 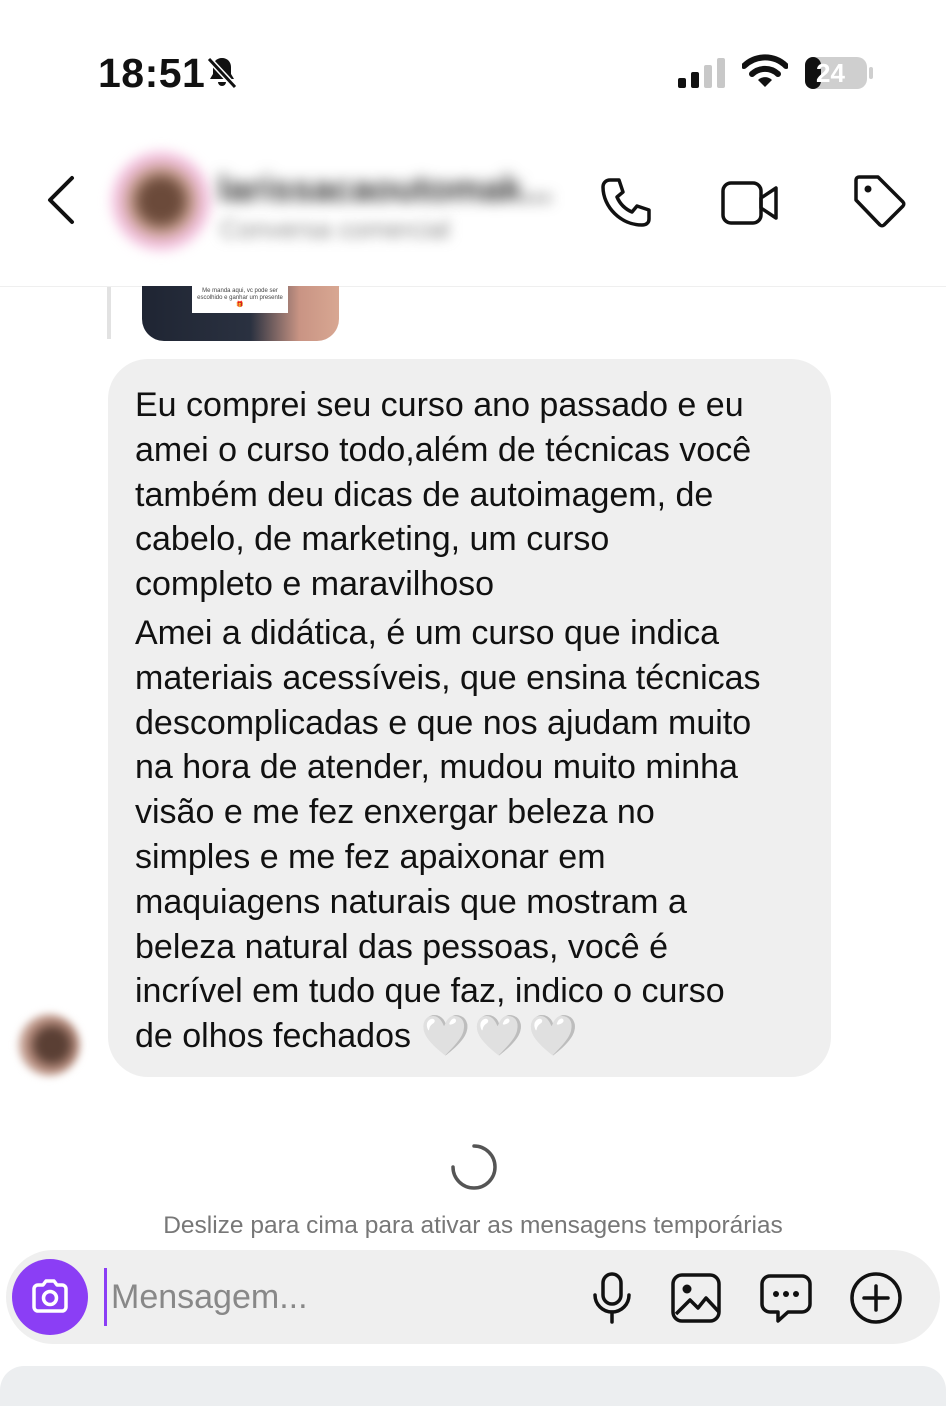 I want to click on status-time: 18:51, so click(x=152, y=73).